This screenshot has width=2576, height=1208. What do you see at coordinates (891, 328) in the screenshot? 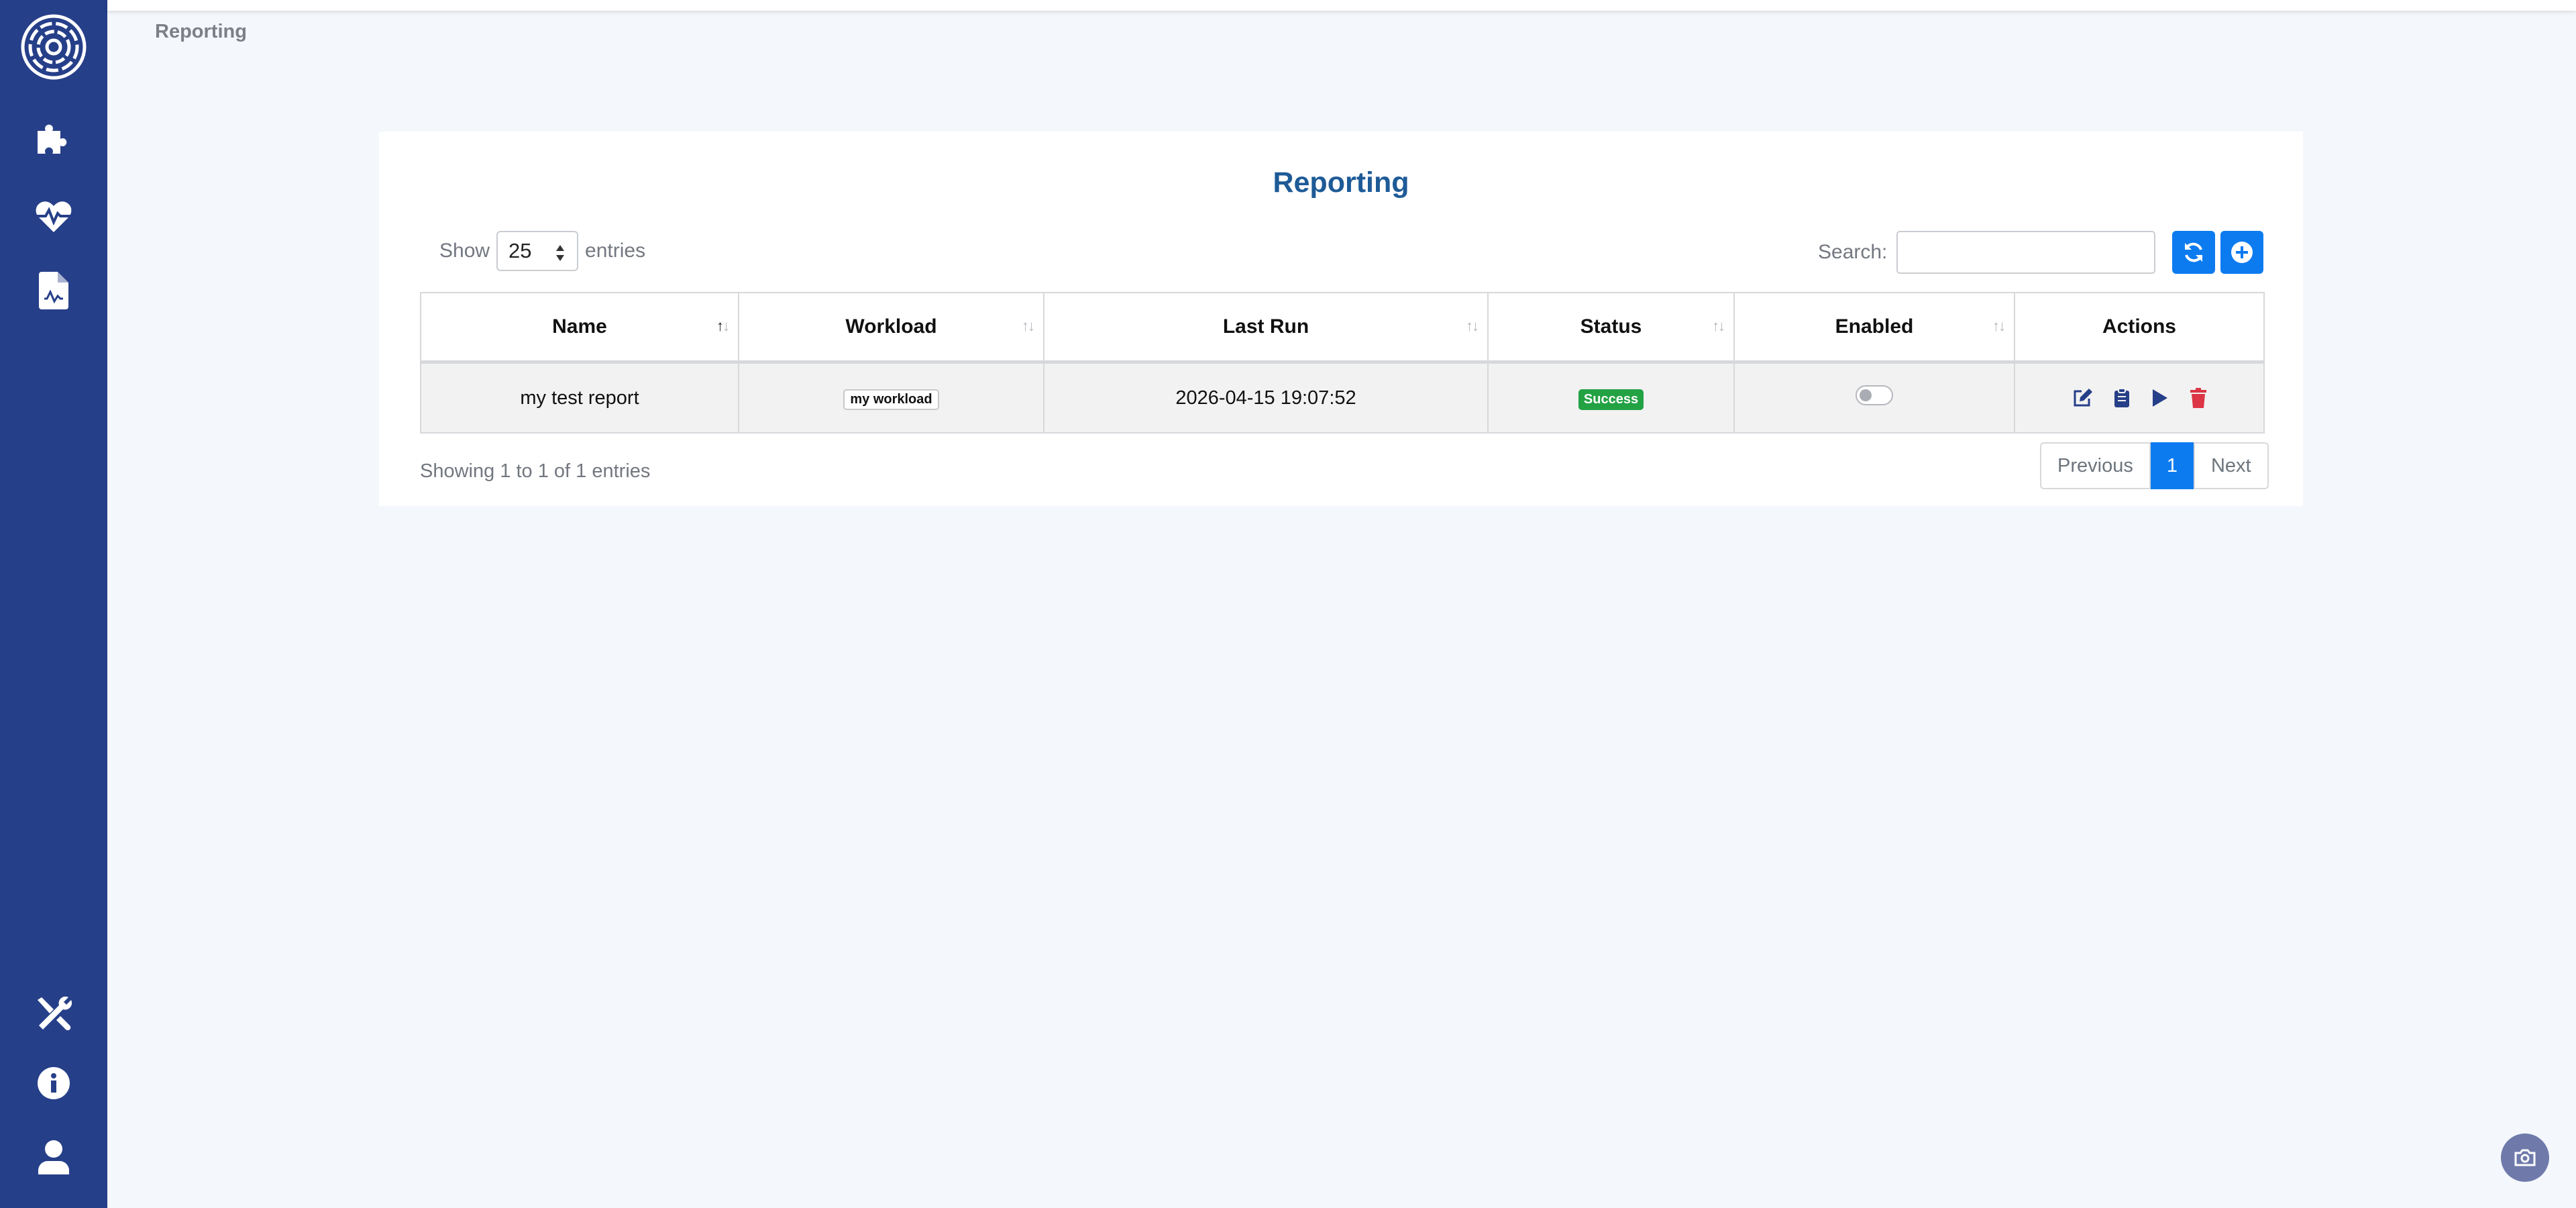
I see `column-header-workload: Workload ↑↓` at bounding box center [891, 328].